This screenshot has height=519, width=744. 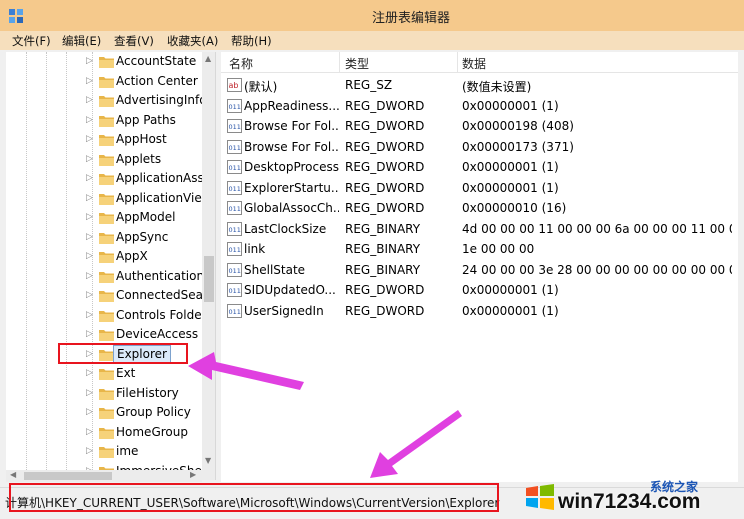 I want to click on value-name-cell: (默认), so click(x=261, y=87).